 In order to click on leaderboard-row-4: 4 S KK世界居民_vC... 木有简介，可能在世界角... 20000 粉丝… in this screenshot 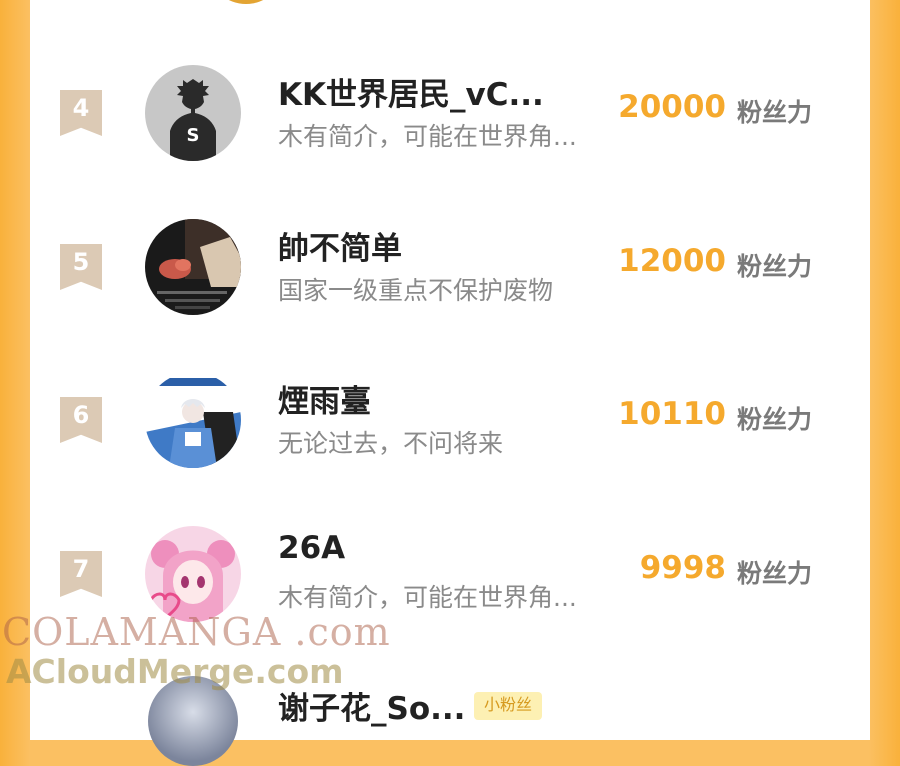, I will do `click(450, 113)`.